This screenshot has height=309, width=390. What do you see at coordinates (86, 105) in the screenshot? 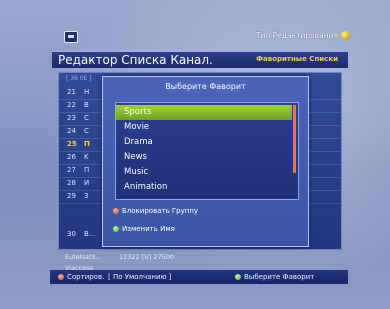
I see `channel-name: B` at bounding box center [86, 105].